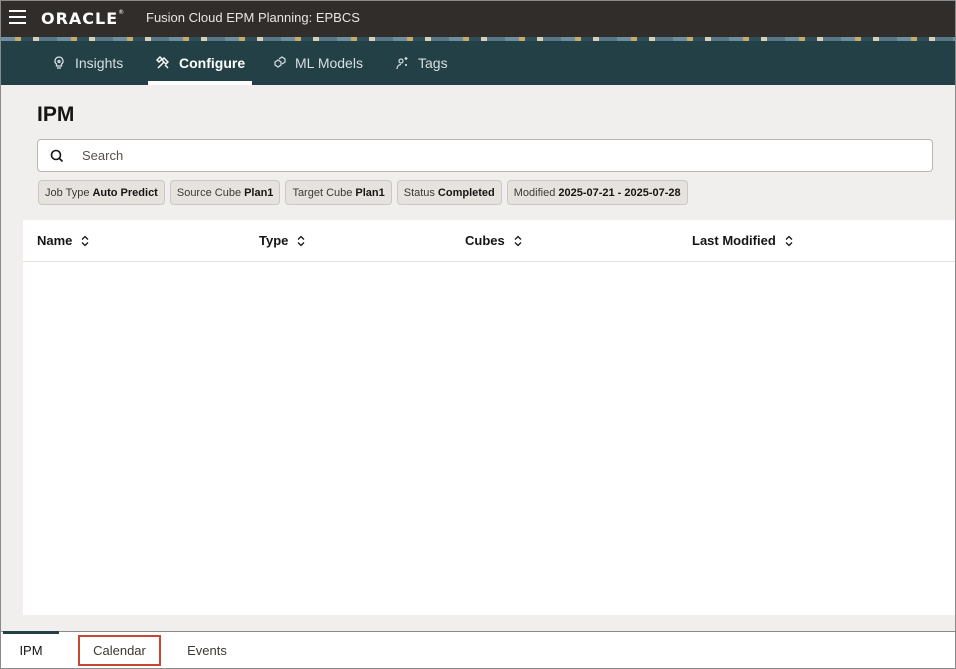 The image size is (956, 669). I want to click on chip-key: Source Cube, so click(209, 192).